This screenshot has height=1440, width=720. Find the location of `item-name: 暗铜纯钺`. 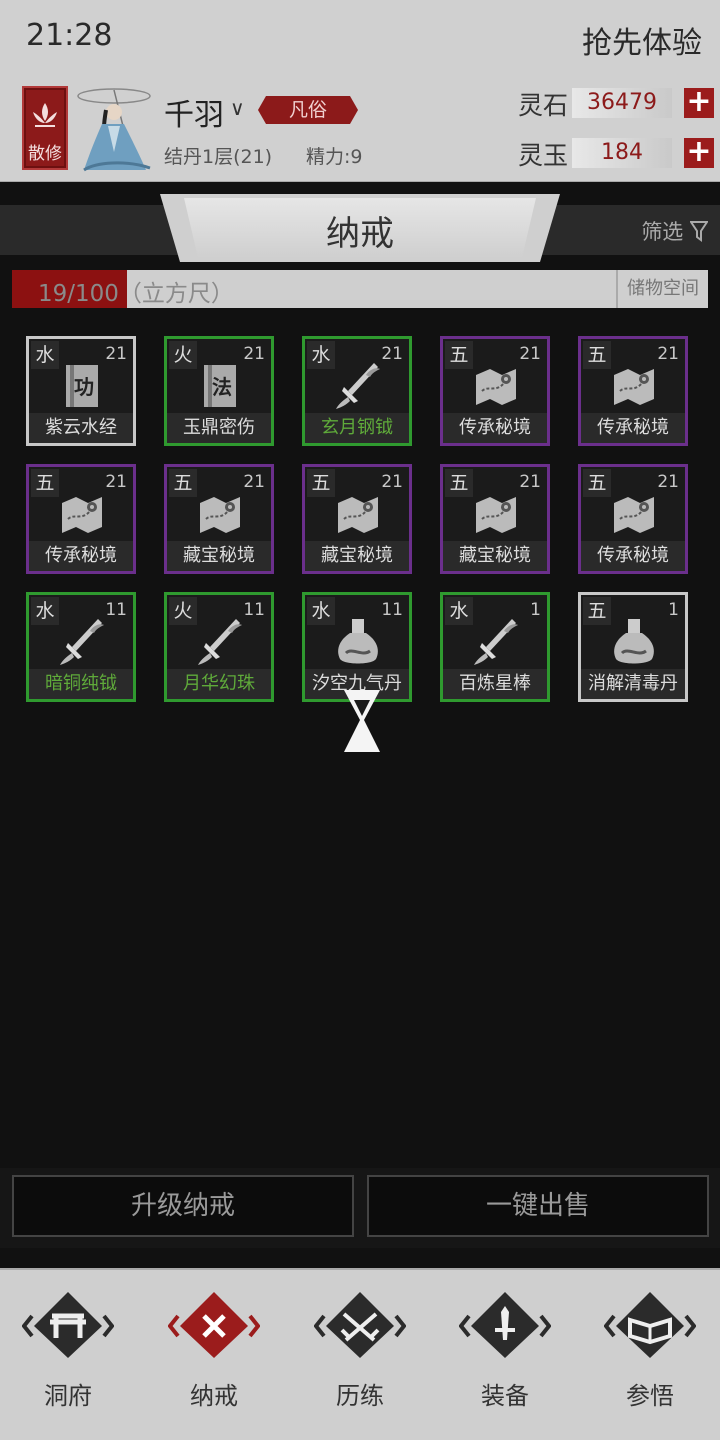

item-name: 暗铜纯钺 is located at coordinates (81, 684).